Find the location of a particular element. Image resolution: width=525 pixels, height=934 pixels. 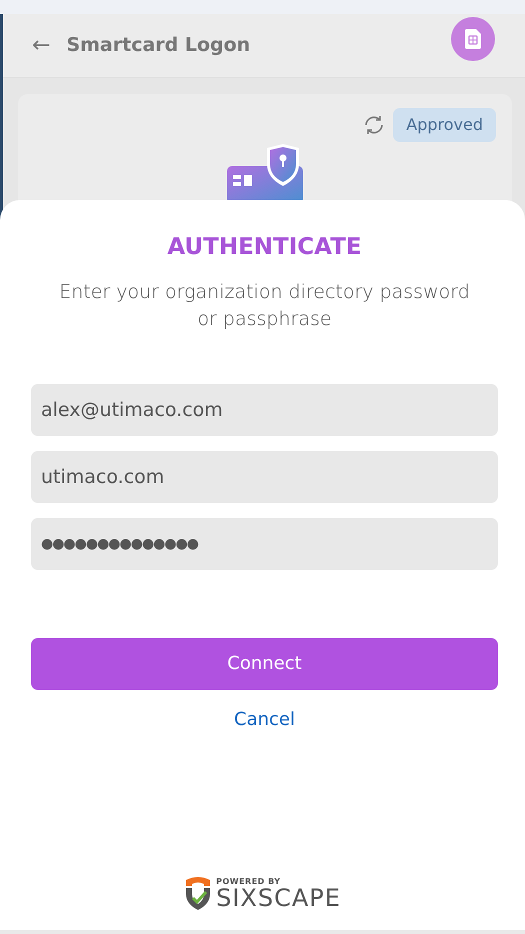

refresh-icon is located at coordinates (374, 125).